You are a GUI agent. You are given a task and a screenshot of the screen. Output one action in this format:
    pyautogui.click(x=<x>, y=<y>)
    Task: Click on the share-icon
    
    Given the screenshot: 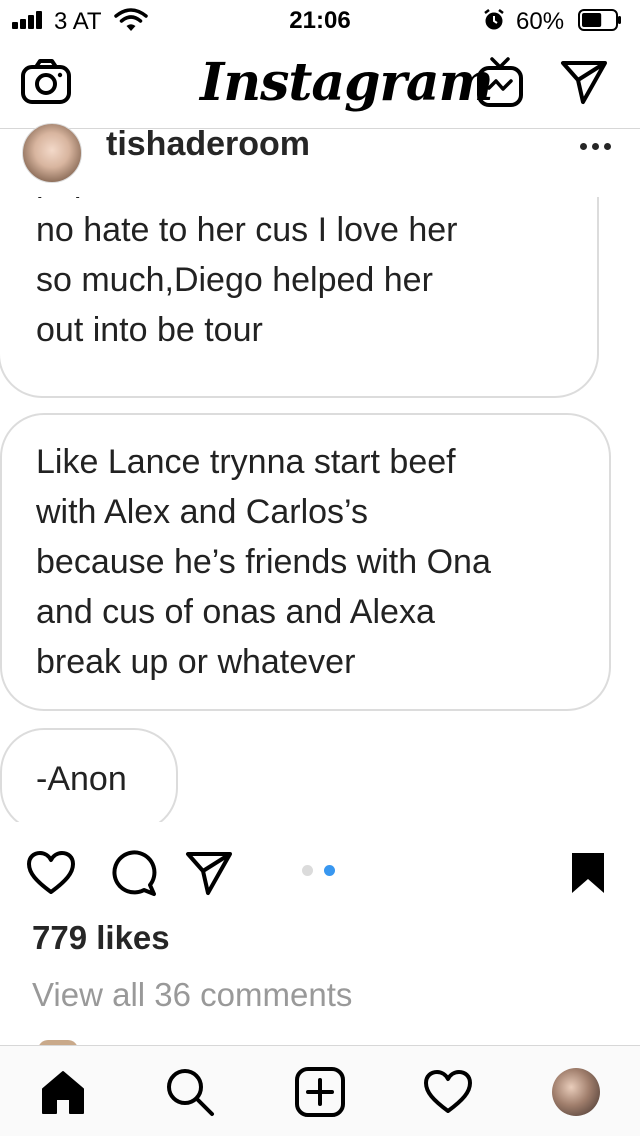 What is the action you would take?
    pyautogui.click(x=209, y=873)
    